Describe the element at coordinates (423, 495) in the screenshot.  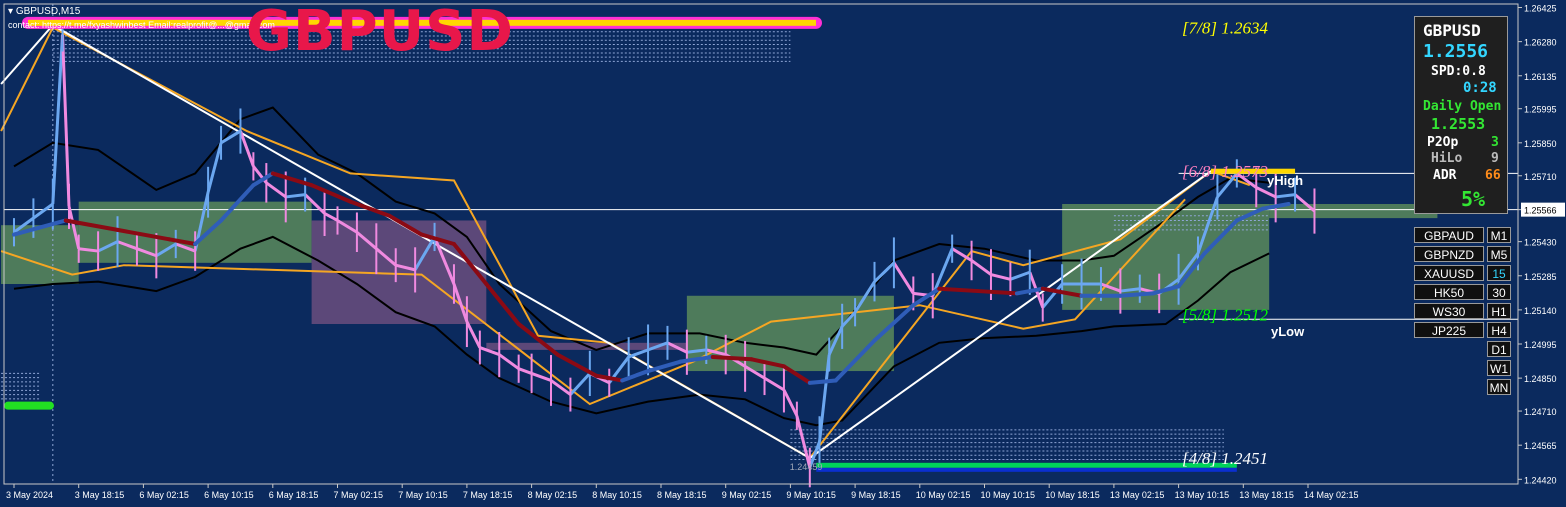
I see `x-tick-label: 7 May 10:15` at that location.